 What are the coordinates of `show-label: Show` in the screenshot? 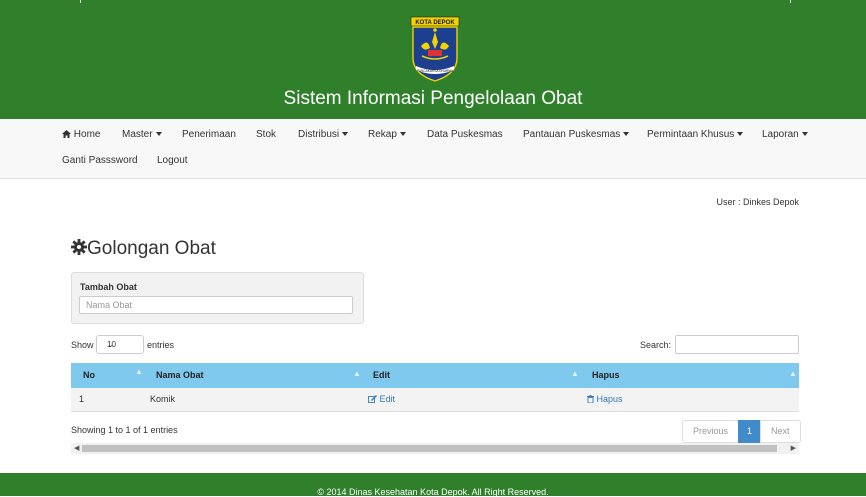 It's located at (82, 345).